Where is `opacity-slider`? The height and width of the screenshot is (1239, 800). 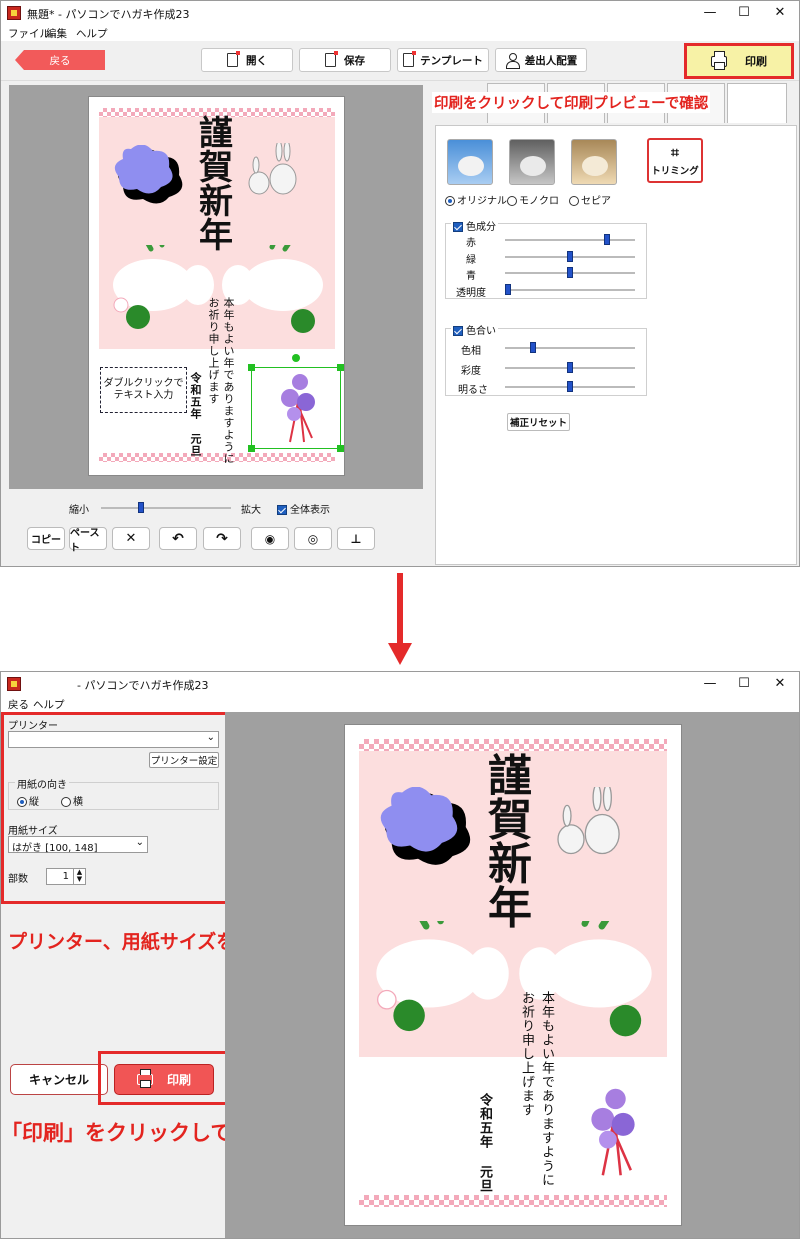 opacity-slider is located at coordinates (570, 290).